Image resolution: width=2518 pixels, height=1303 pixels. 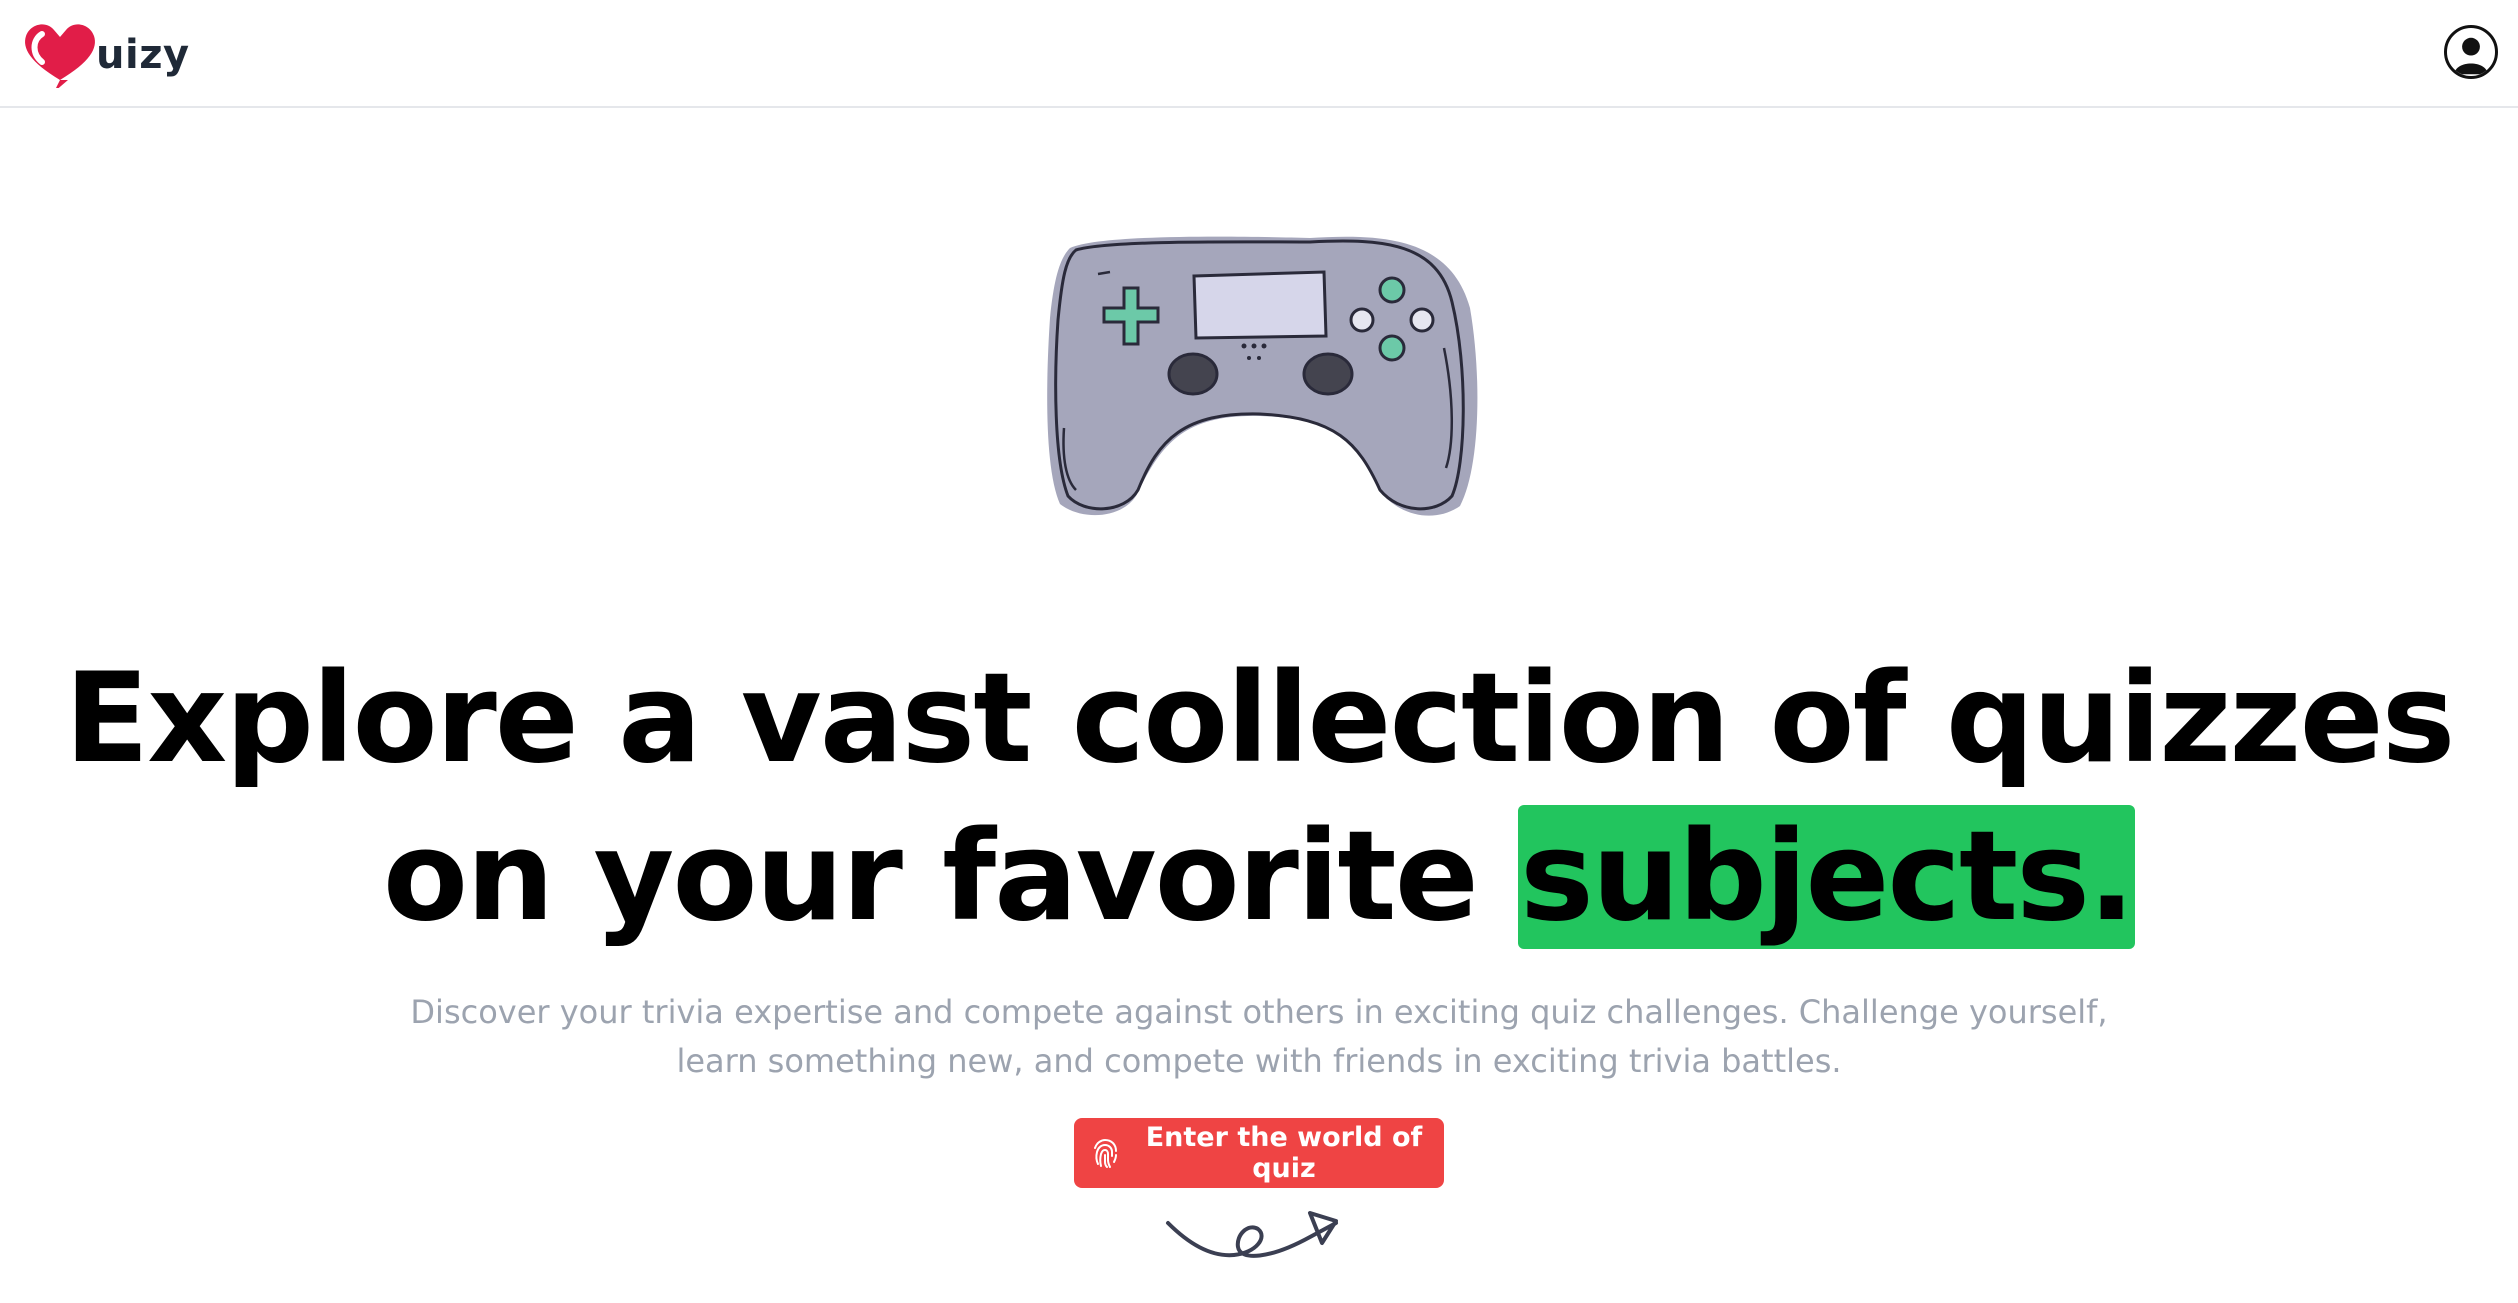 I want to click on enter-quiz-button-label: Enter the world of quiz, so click(x=1284, y=1153).